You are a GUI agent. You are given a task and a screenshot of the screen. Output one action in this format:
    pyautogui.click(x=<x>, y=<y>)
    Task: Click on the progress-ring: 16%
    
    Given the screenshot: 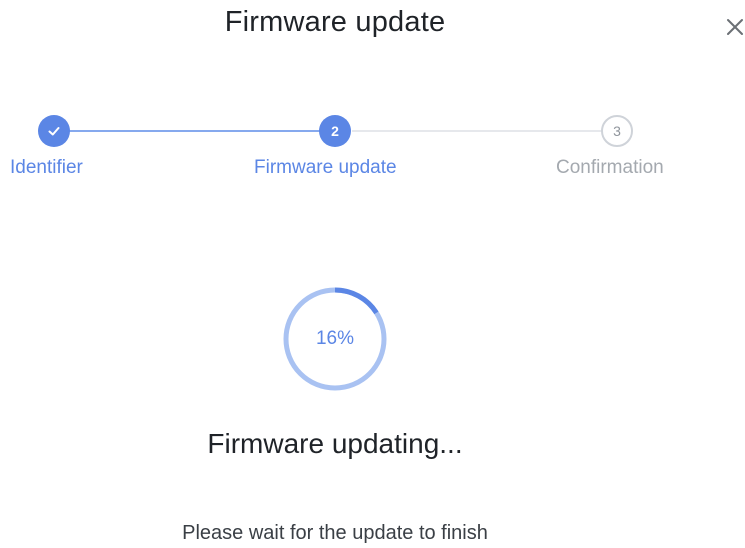 What is the action you would take?
    pyautogui.click(x=335, y=339)
    